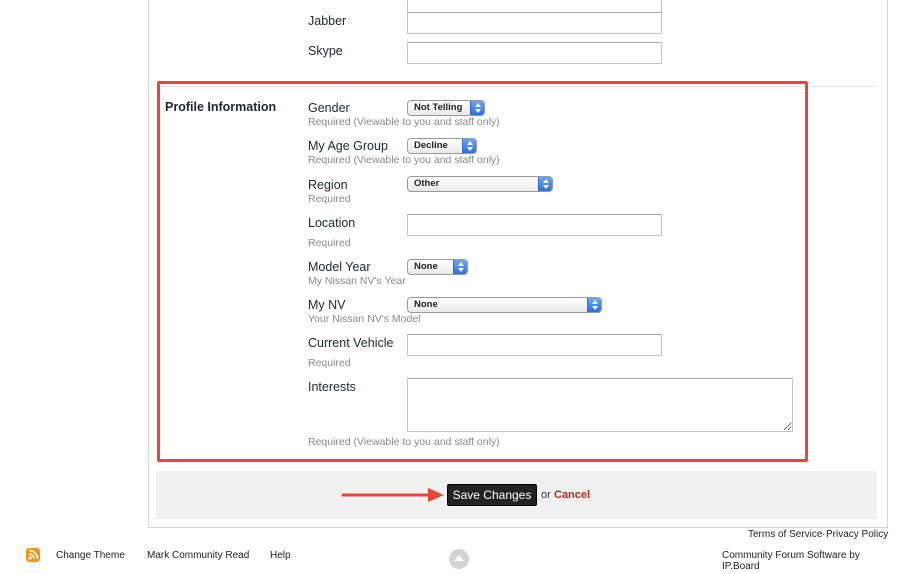  What do you see at coordinates (329, 243) in the screenshot?
I see `location-description: Required` at bounding box center [329, 243].